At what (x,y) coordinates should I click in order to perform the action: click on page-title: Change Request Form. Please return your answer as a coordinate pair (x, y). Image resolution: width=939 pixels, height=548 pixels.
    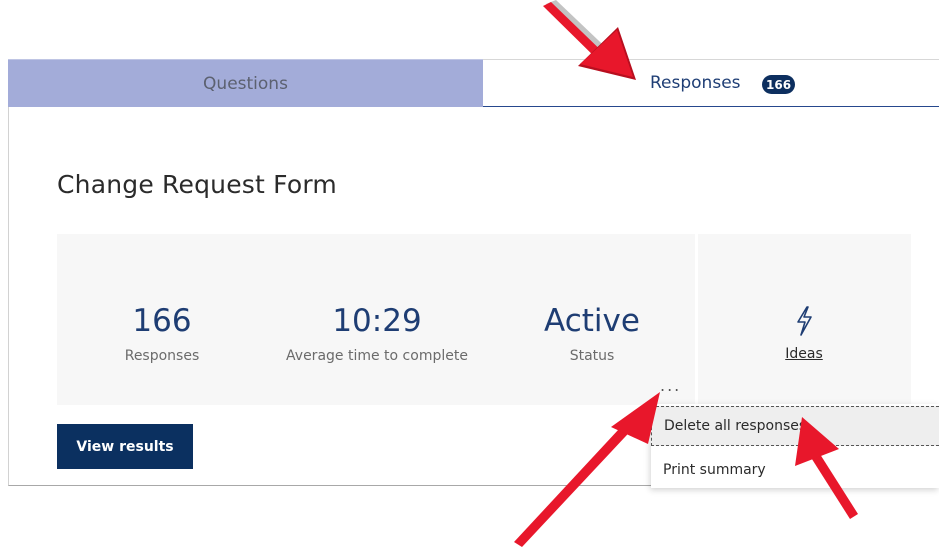
    Looking at the image, I should click on (197, 184).